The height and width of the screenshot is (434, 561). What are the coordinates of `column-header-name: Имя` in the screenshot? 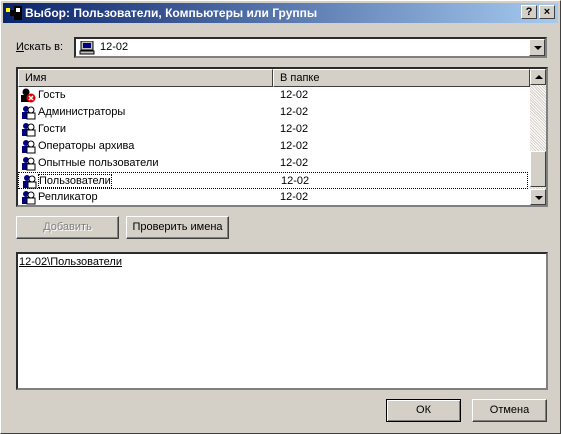 It's located at (145, 78).